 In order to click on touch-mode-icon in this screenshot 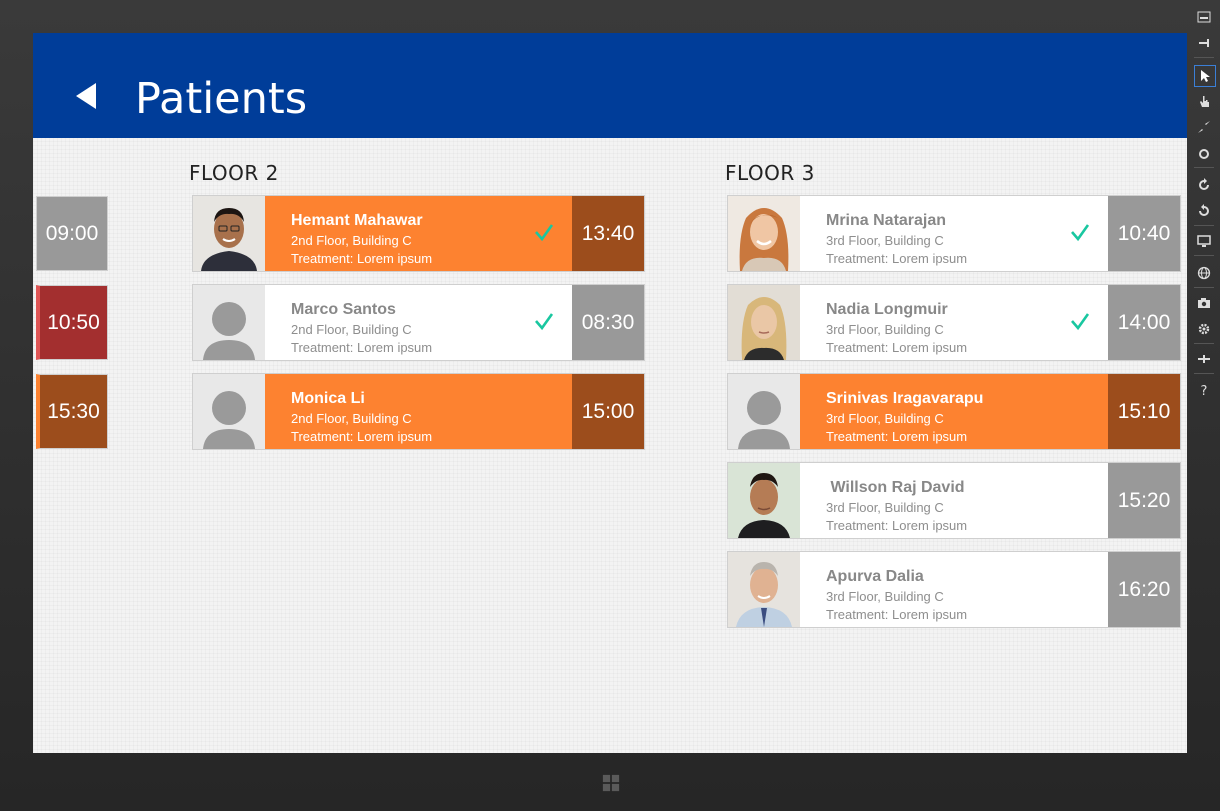, I will do `click(1204, 101)`.